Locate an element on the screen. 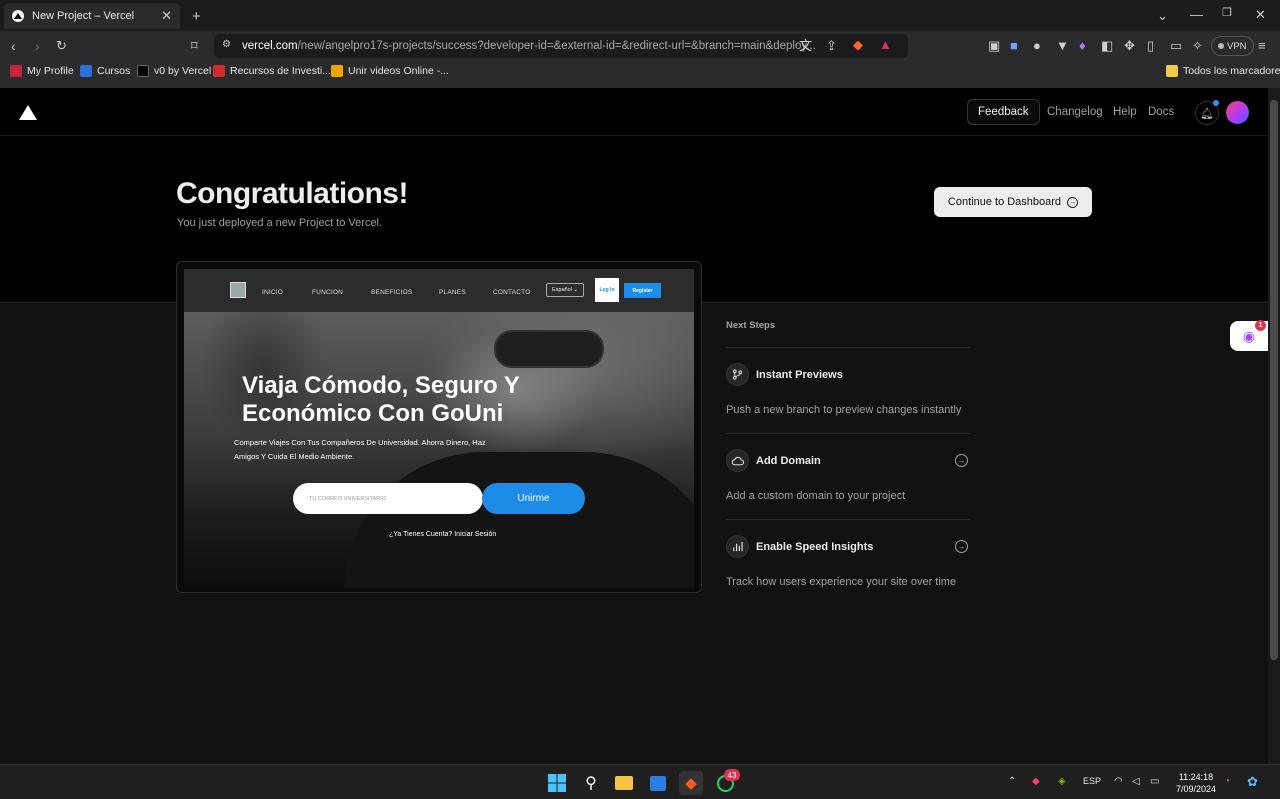 The height and width of the screenshot is (799, 1280). user-avatar is located at coordinates (1237, 112).